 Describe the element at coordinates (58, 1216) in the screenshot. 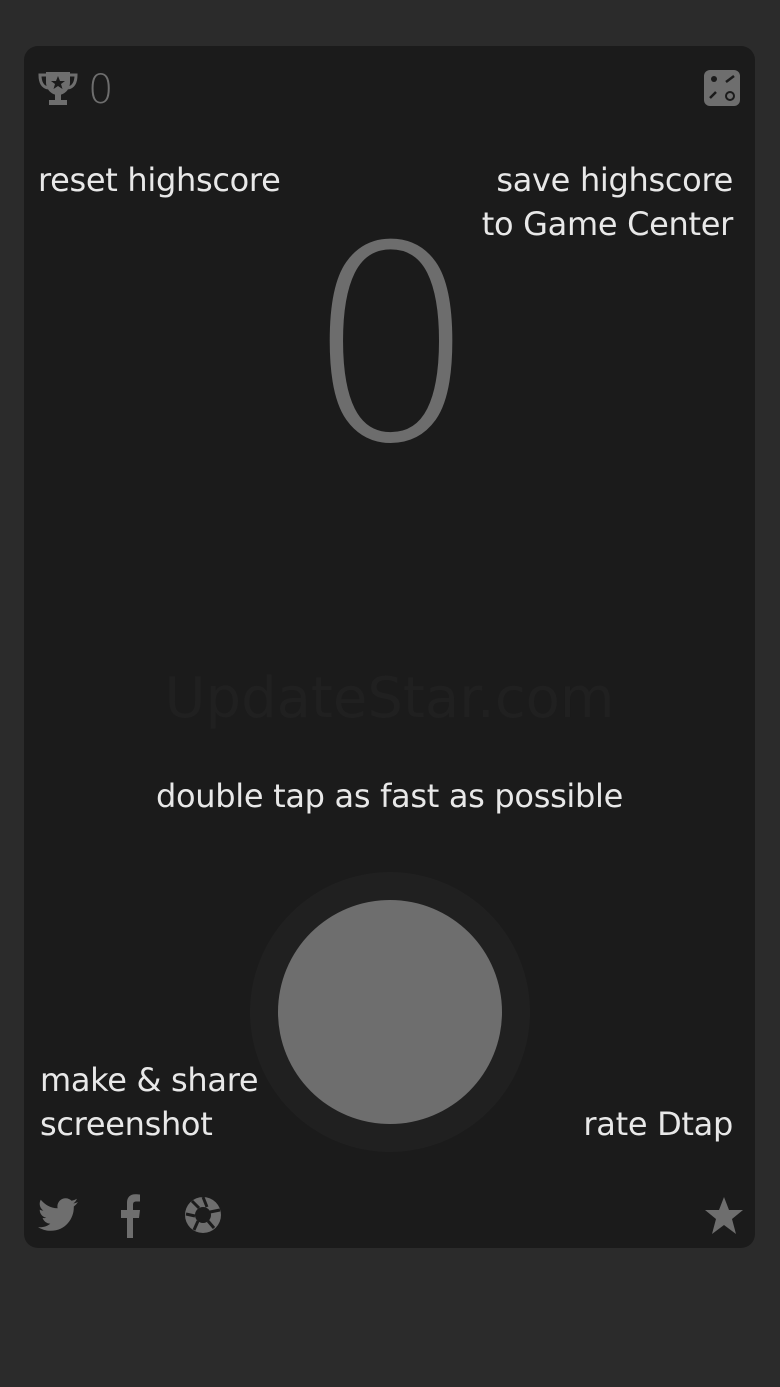

I see `twitter-icon` at that location.